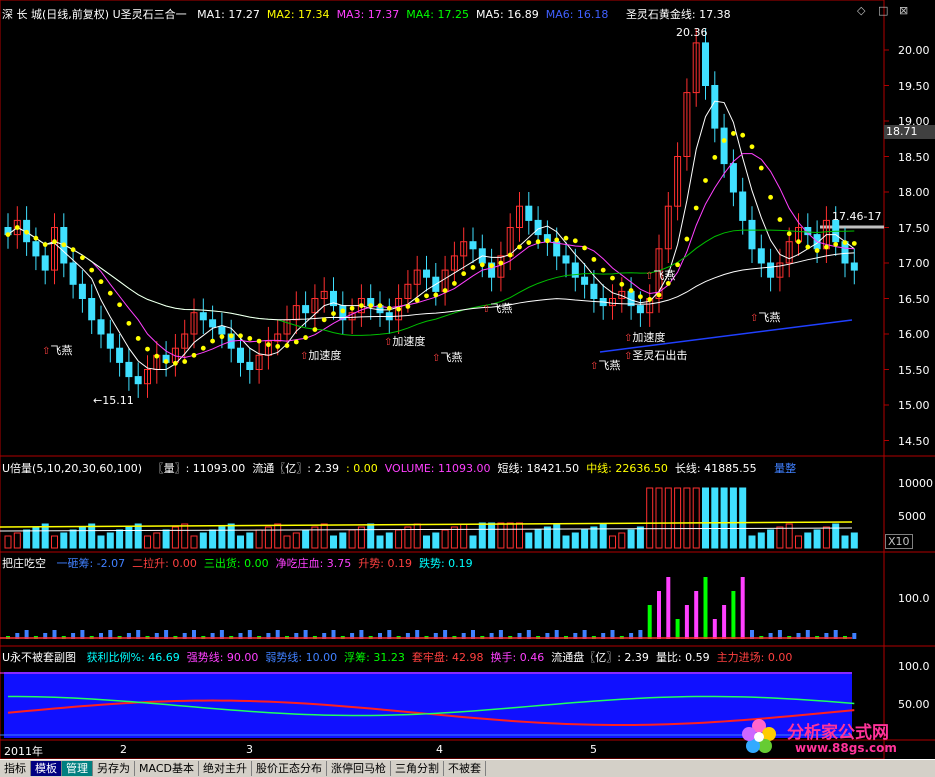  Describe the element at coordinates (114, 768) in the screenshot. I see `toolbar-button: 另存为` at that location.